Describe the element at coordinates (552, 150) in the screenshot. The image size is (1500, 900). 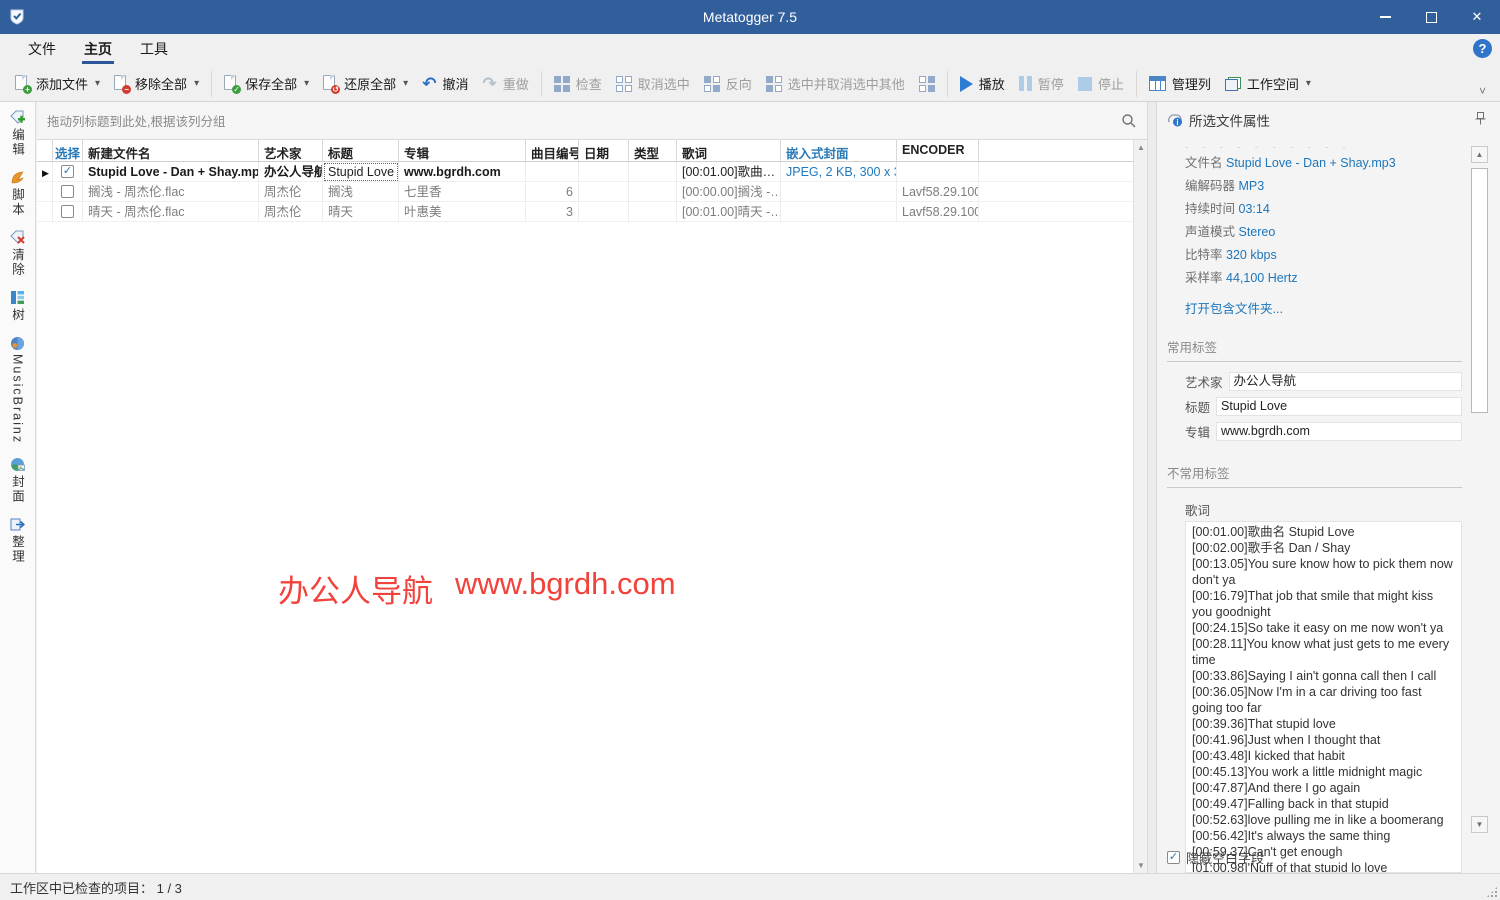
I see `column-header-track: 曲目编号` at that location.